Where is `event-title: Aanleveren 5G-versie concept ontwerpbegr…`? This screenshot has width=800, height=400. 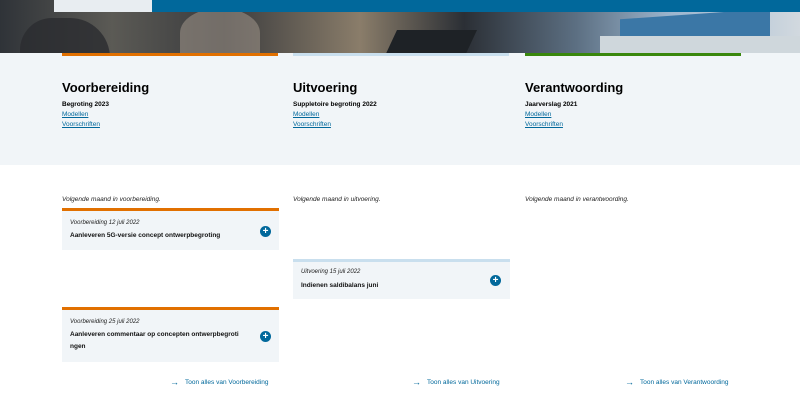 event-title: Aanleveren 5G-versie concept ontwerpbegr… is located at coordinates (145, 235).